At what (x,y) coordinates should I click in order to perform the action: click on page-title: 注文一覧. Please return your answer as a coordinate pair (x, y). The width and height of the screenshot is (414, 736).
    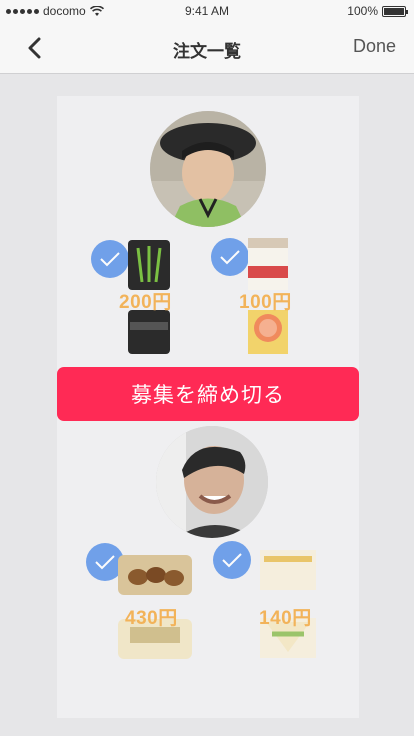
    Looking at the image, I should click on (207, 51).